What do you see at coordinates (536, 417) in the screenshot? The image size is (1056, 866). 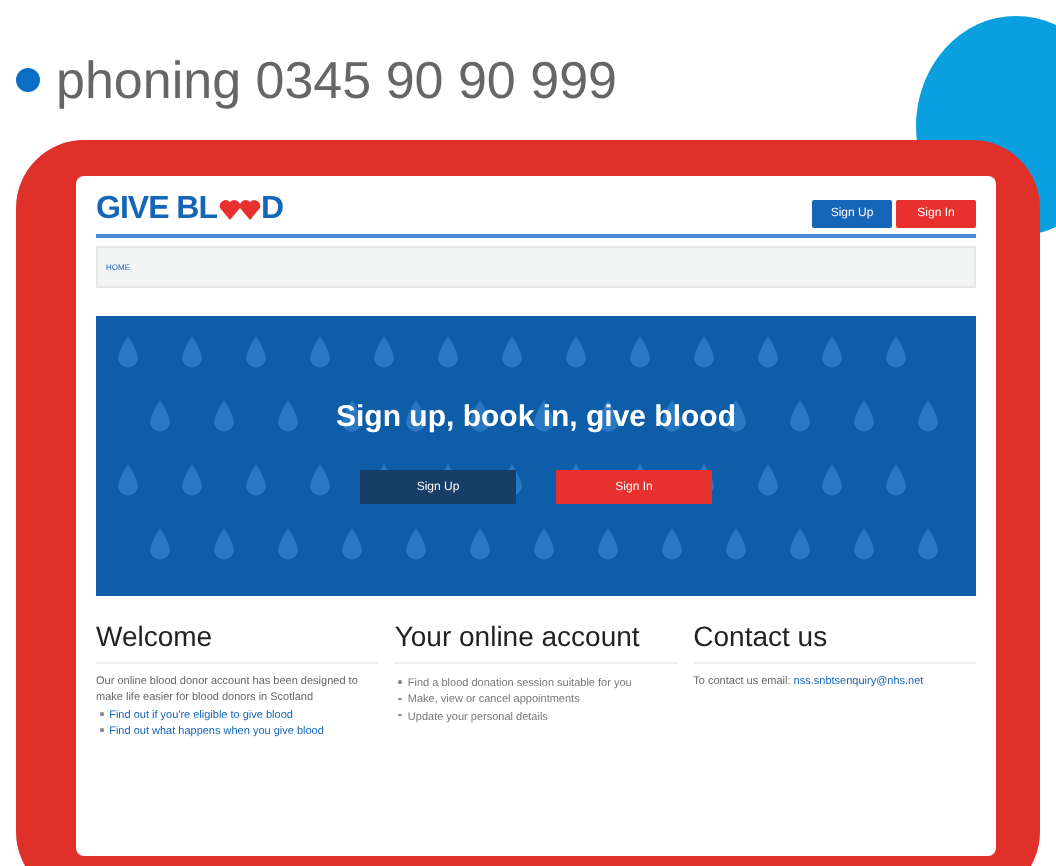 I see `hero-title: Sign up, book in, give blood` at bounding box center [536, 417].